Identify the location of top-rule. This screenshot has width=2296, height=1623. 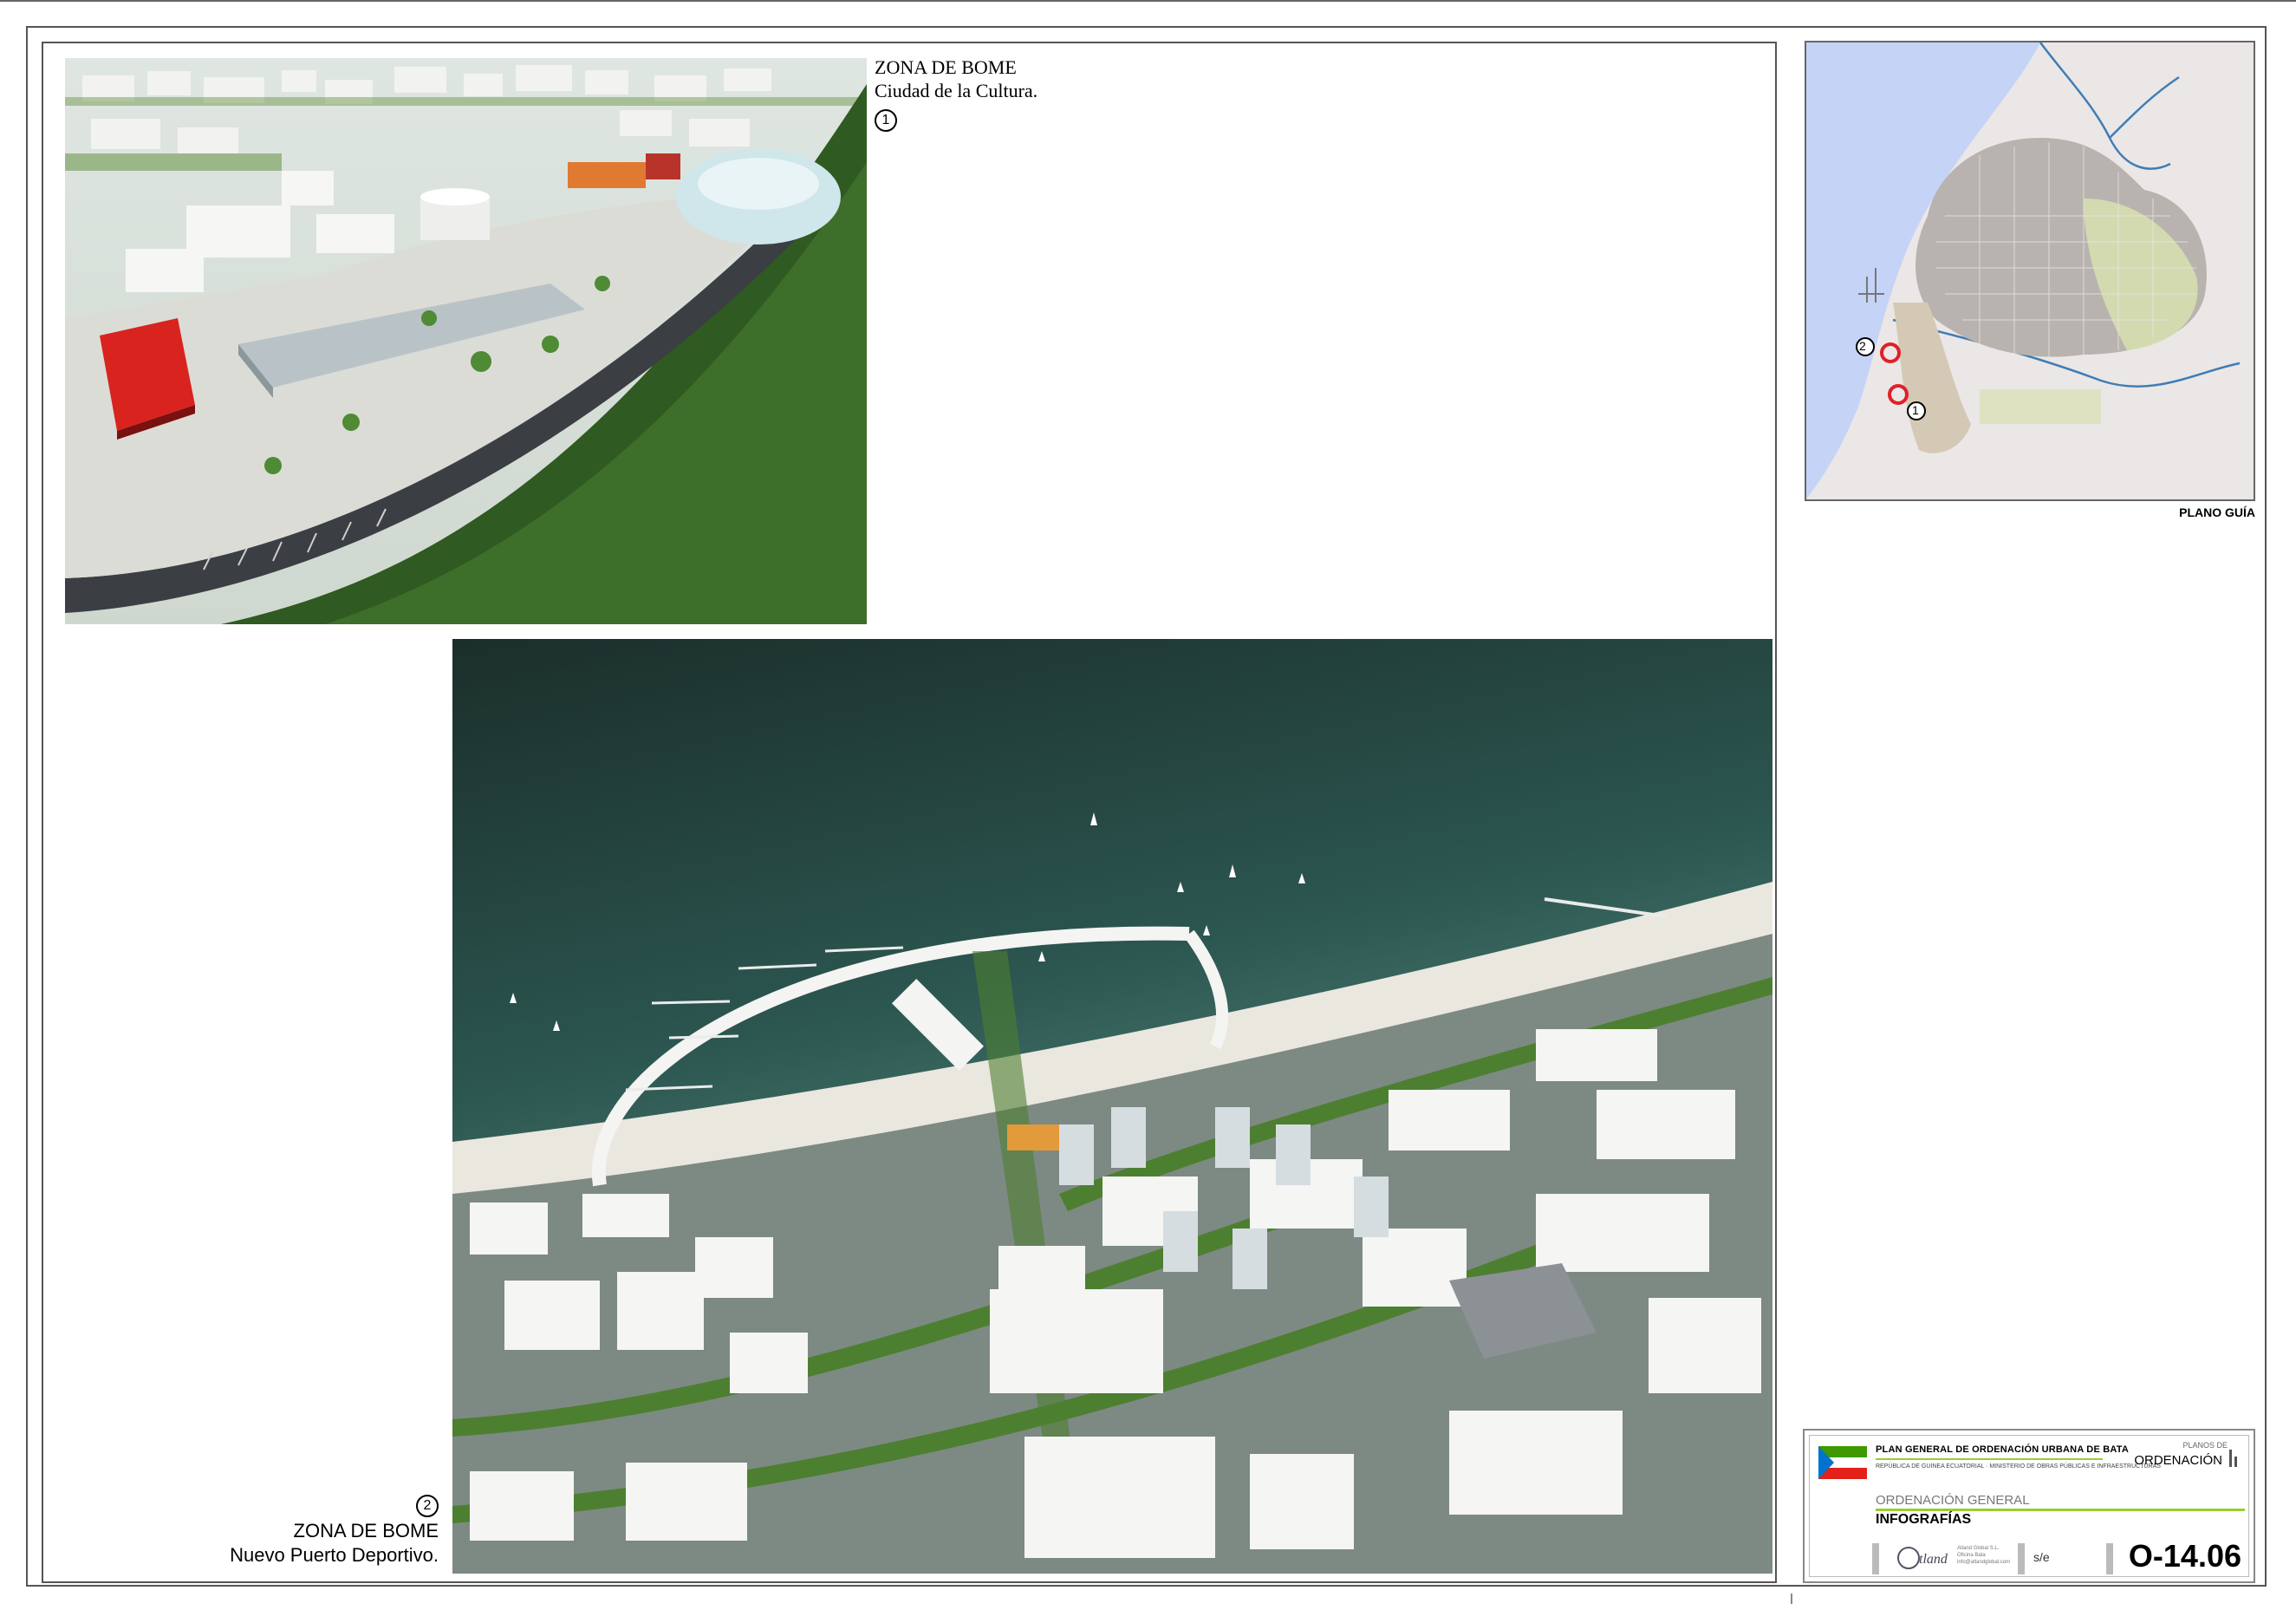
(1148, 1).